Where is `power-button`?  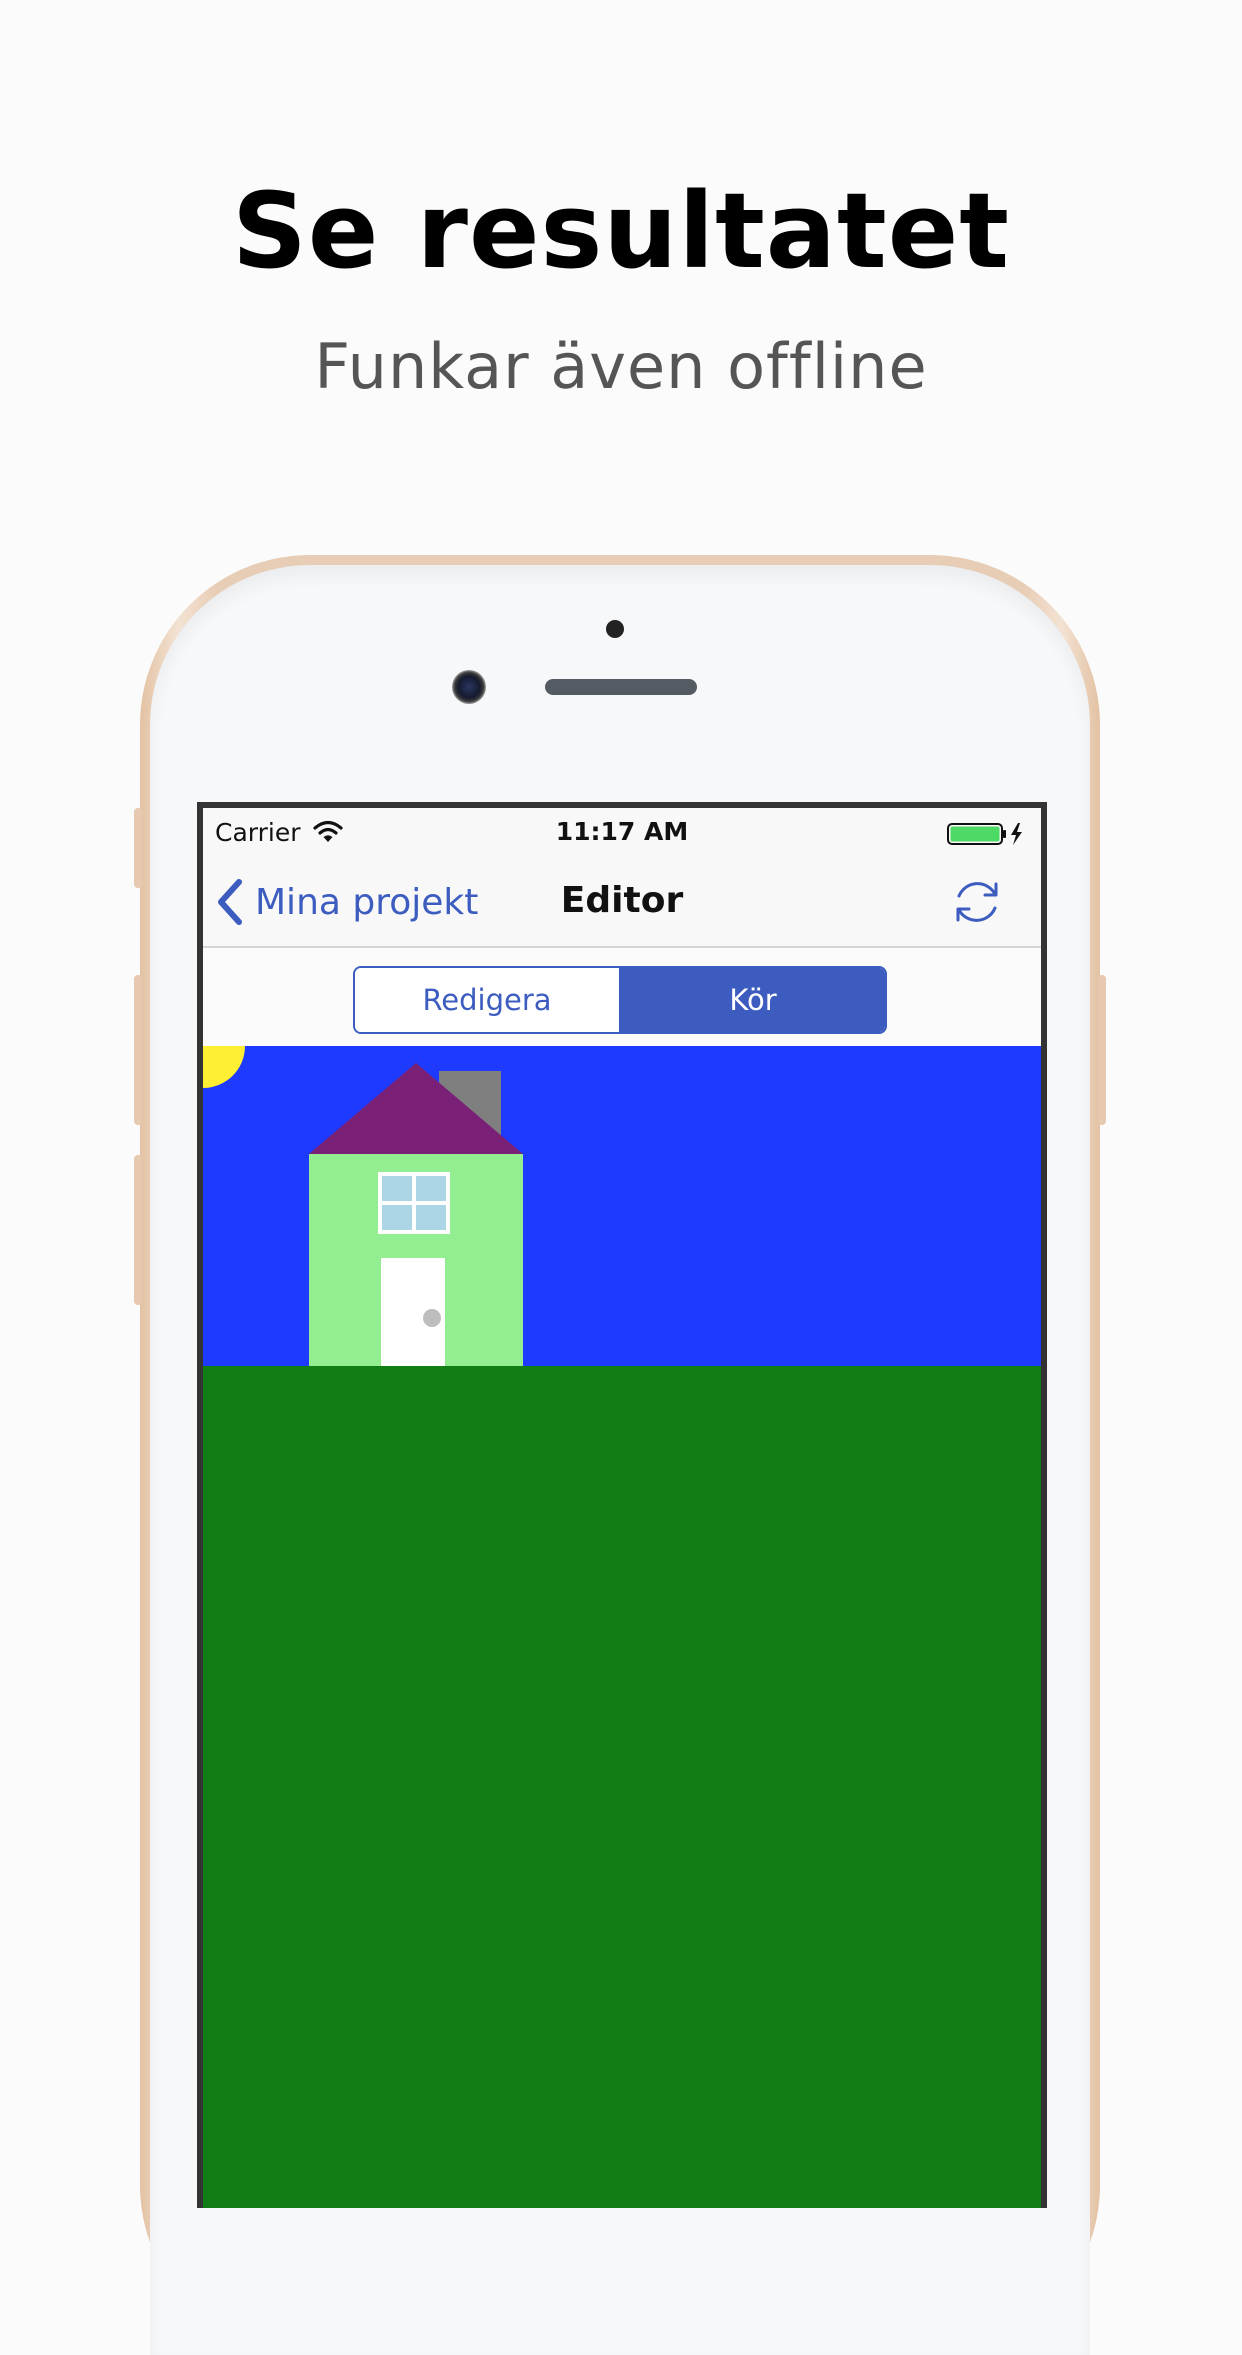
power-button is located at coordinates (1102, 1050).